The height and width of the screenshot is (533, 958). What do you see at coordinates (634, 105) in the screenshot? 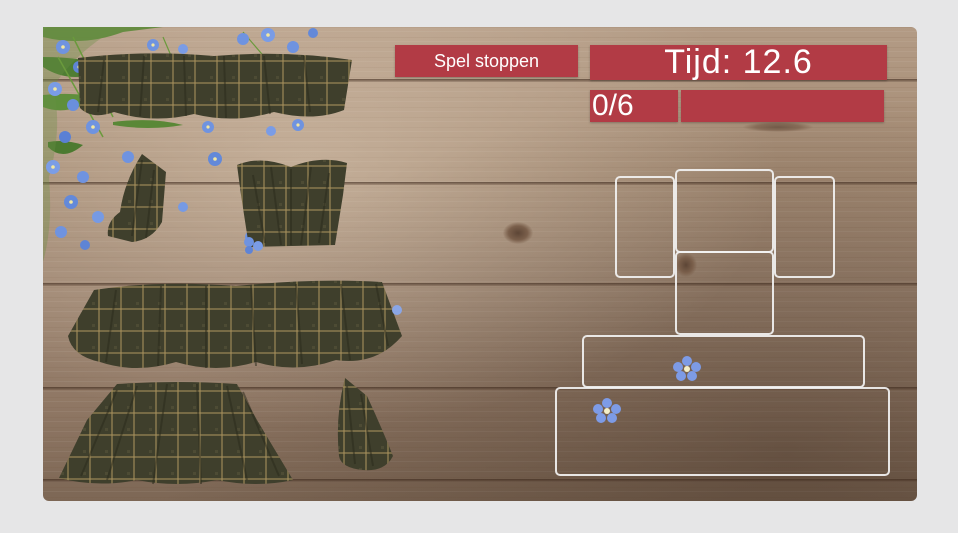
I see `score-counter: 0/6` at bounding box center [634, 105].